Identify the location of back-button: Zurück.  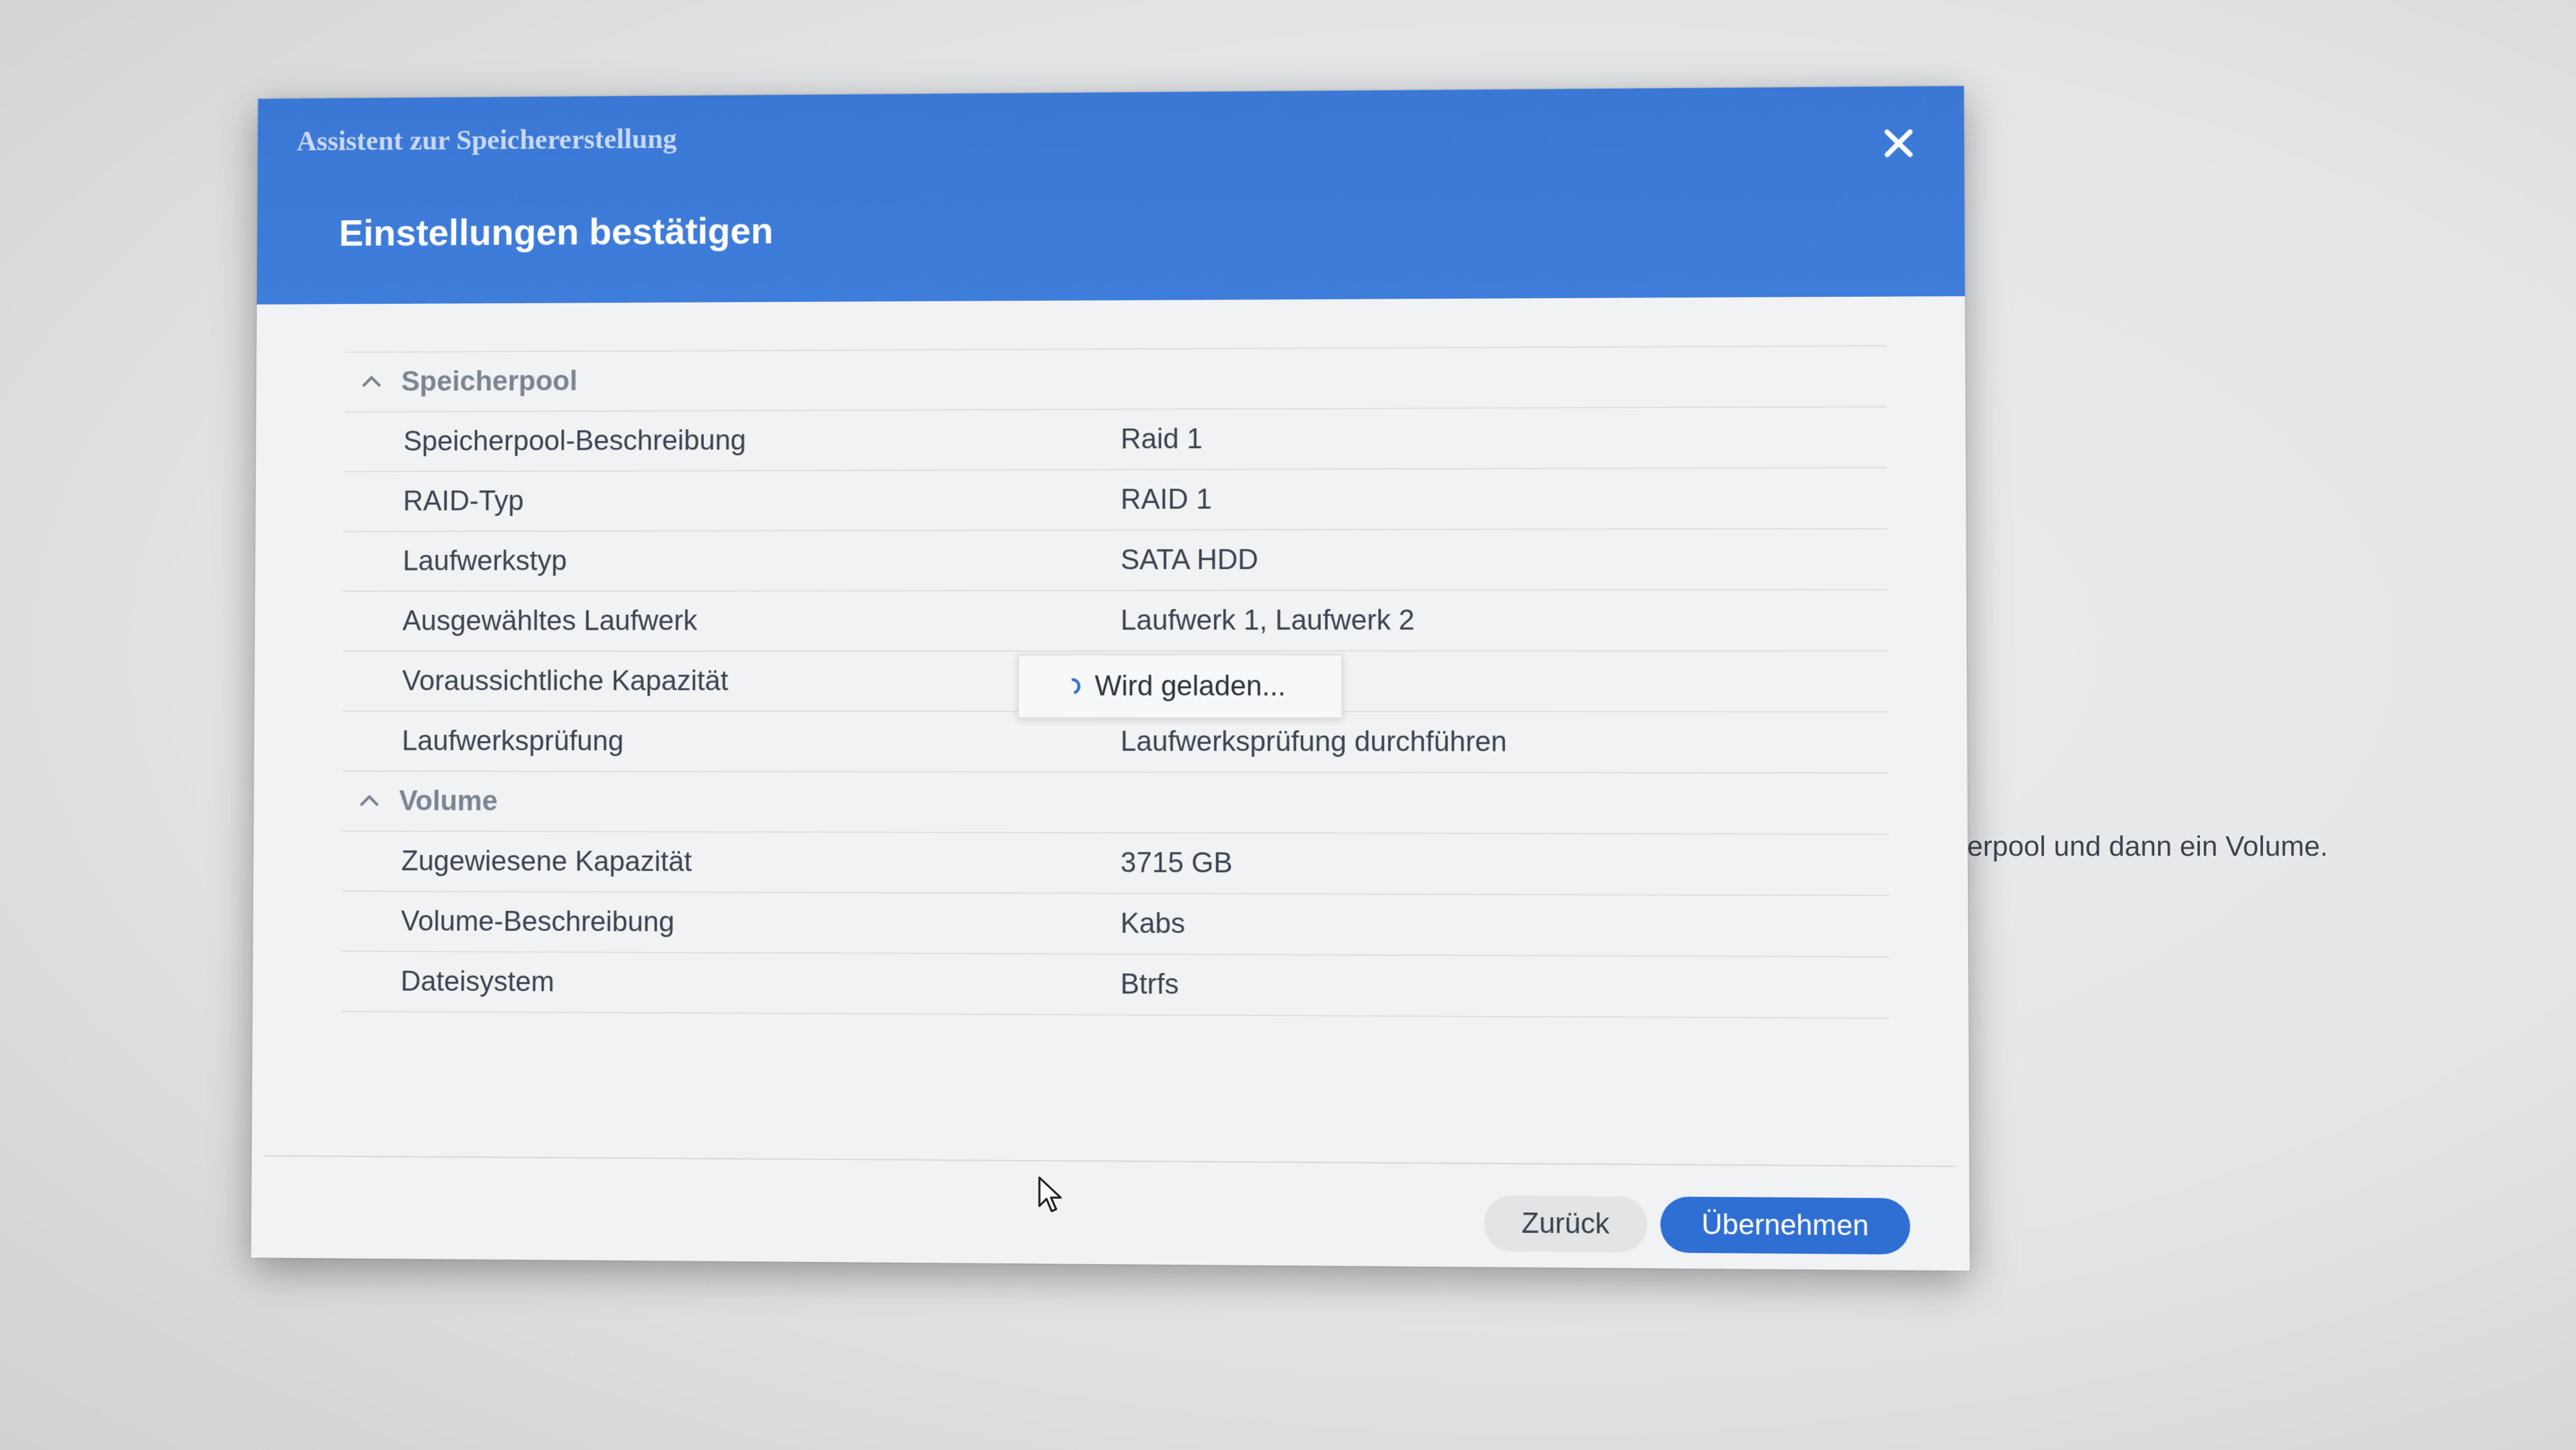
(1566, 1224).